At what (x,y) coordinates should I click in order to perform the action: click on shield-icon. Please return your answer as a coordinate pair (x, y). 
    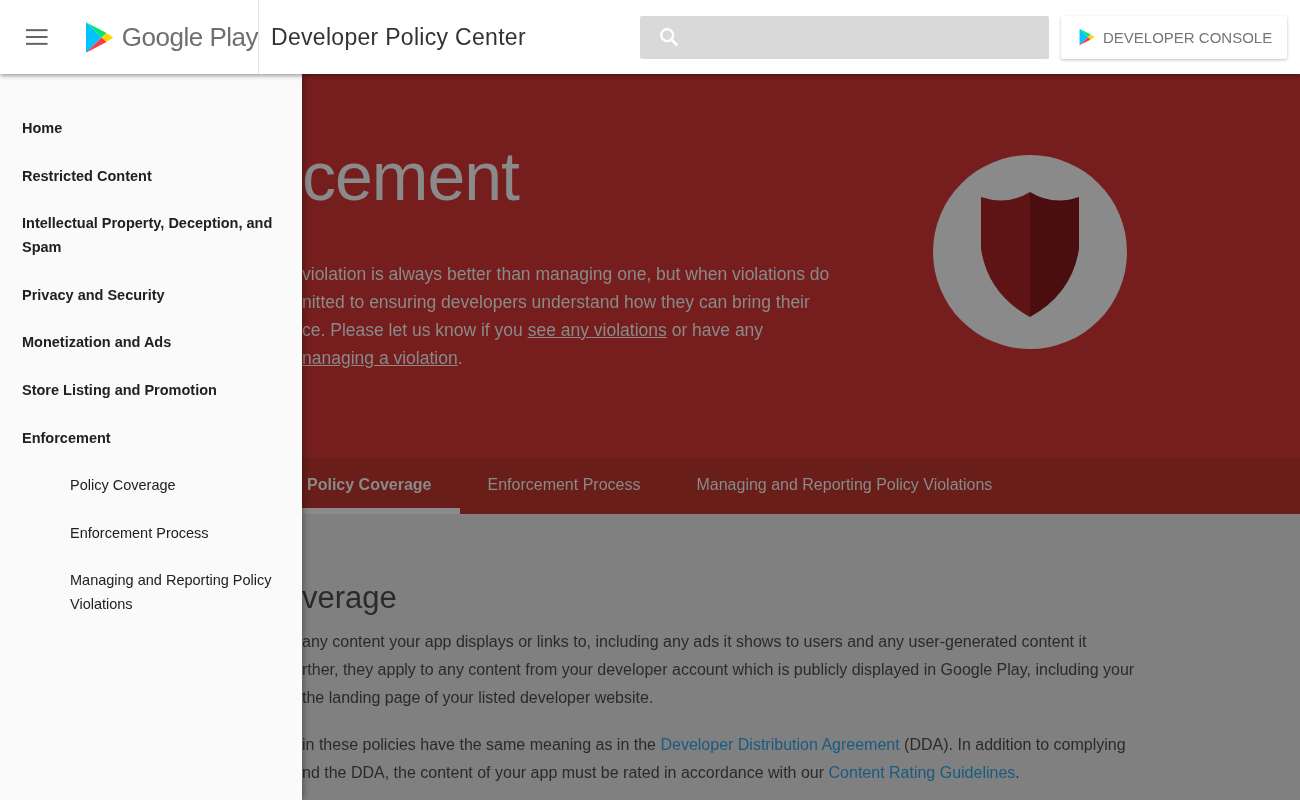
    Looking at the image, I should click on (1030, 252).